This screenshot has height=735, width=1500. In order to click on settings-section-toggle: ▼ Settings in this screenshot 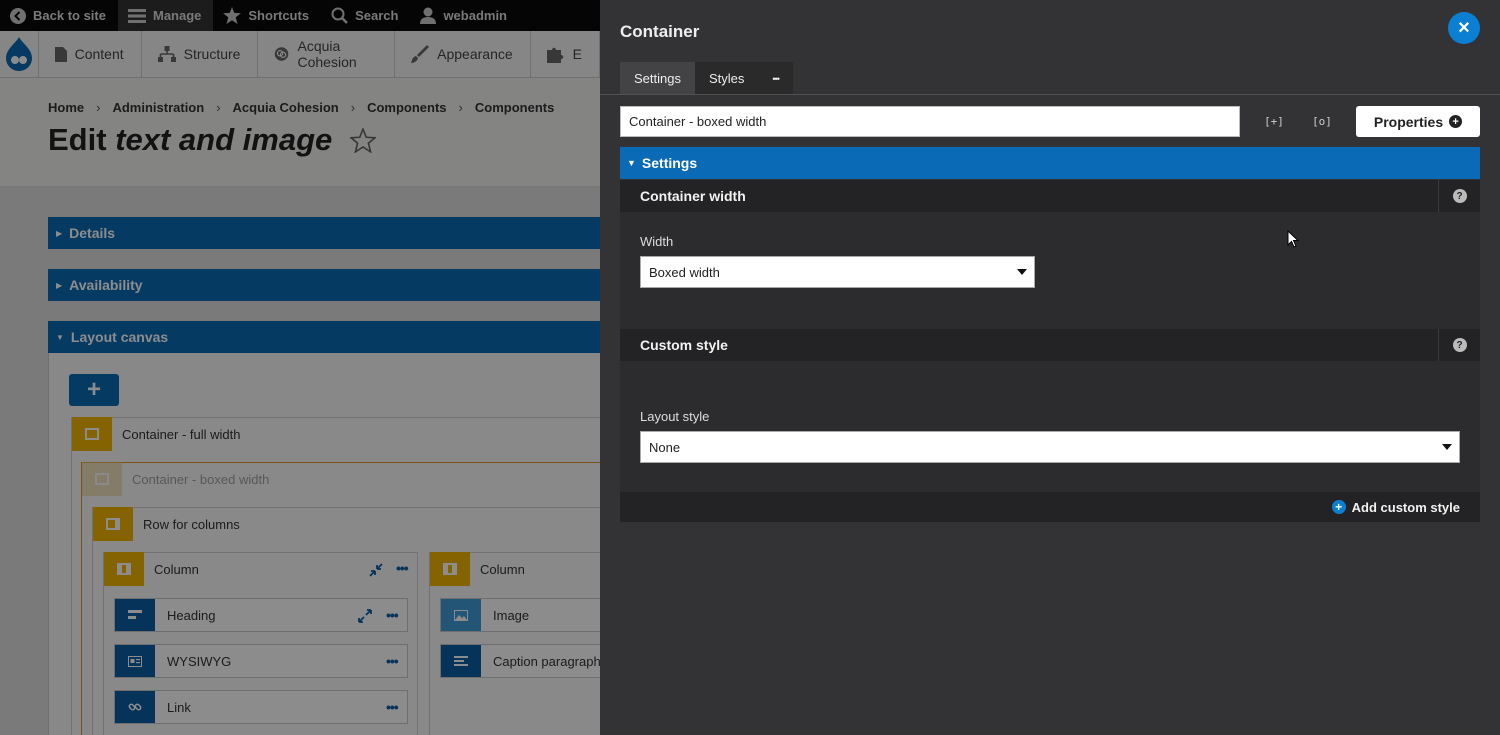, I will do `click(1050, 163)`.